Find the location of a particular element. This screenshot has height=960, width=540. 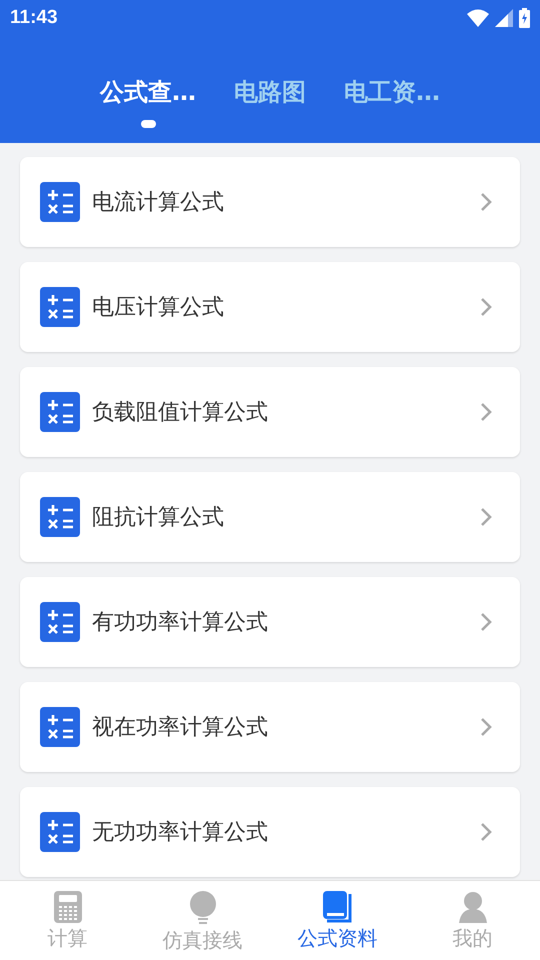

nav-tab: 公式资料 is located at coordinates (337, 920).